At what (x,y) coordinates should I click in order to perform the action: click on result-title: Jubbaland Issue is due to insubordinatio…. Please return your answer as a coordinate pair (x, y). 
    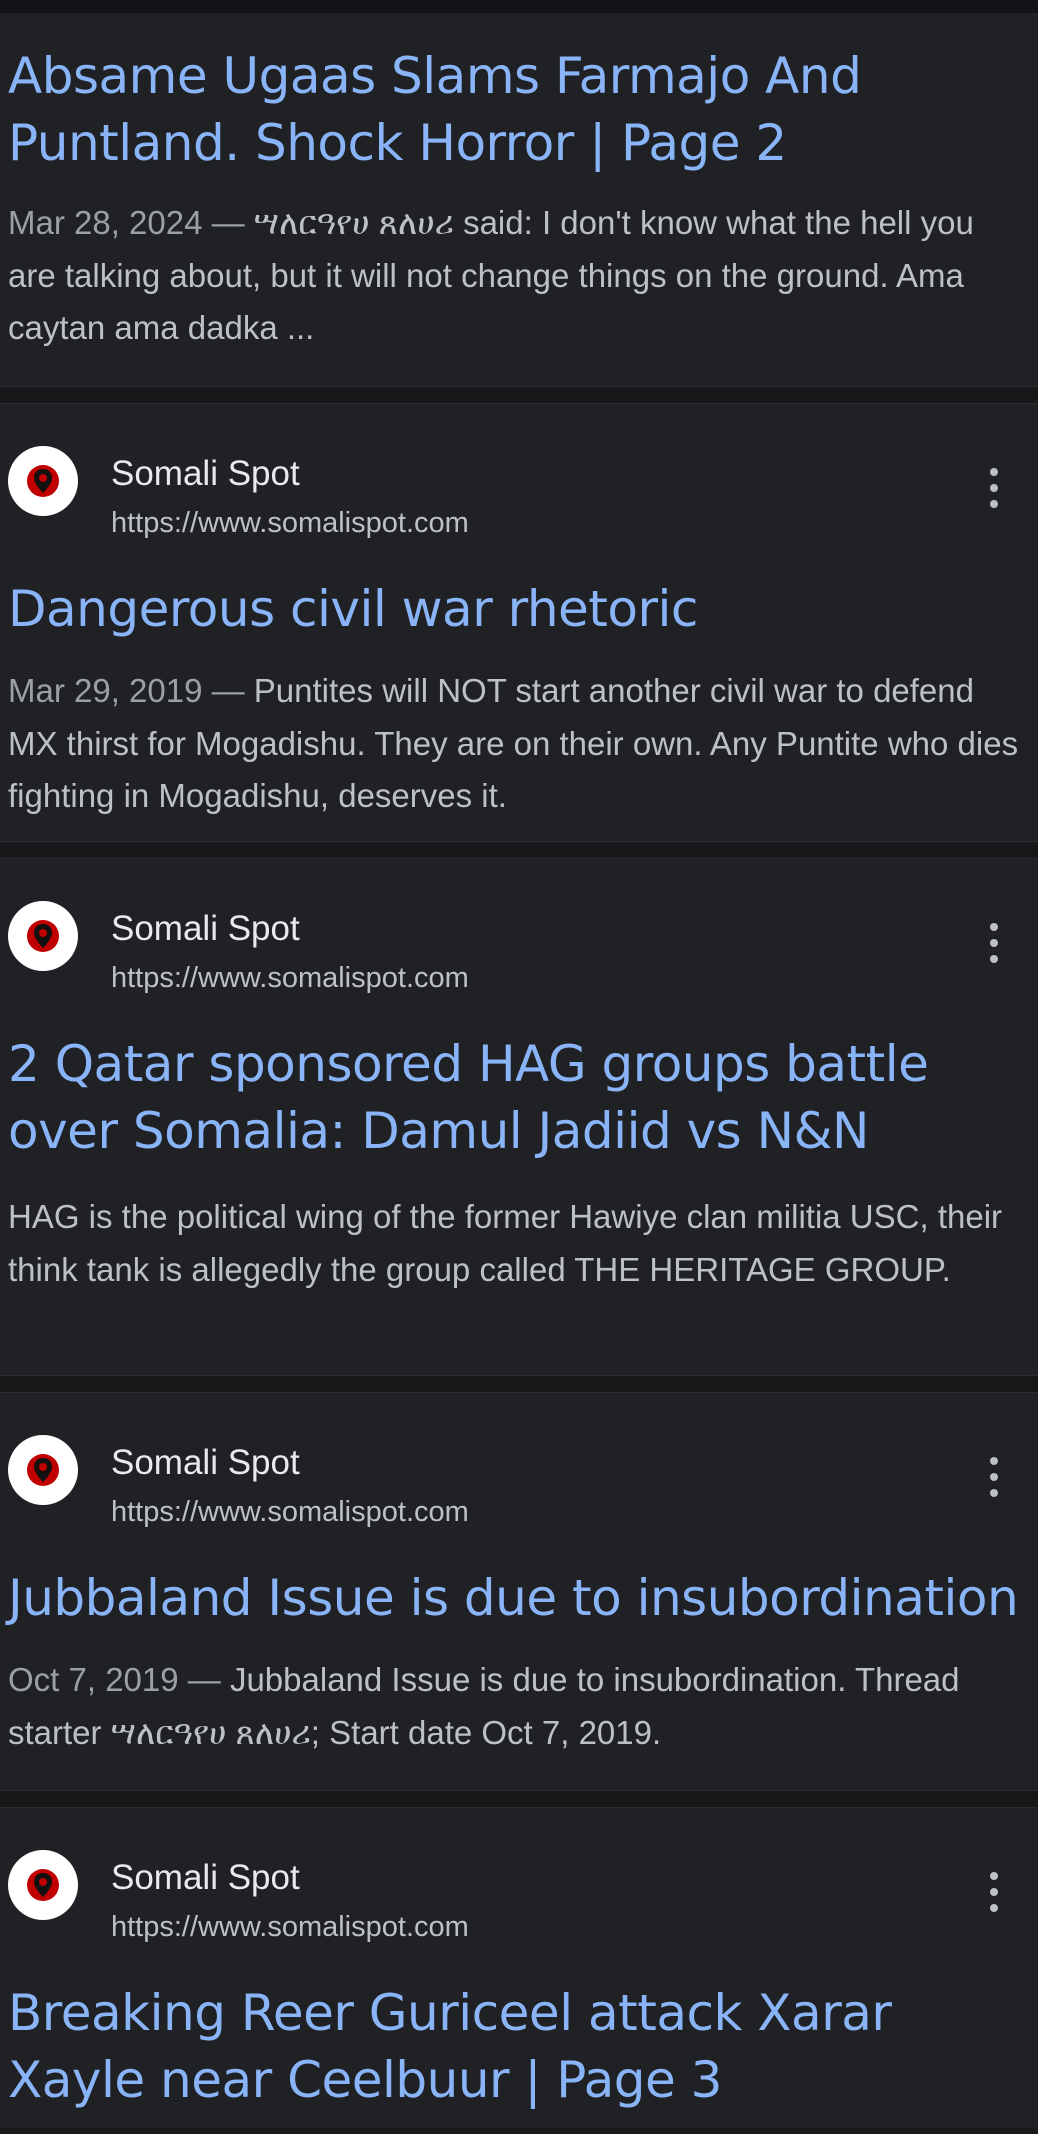
    Looking at the image, I should click on (519, 1598).